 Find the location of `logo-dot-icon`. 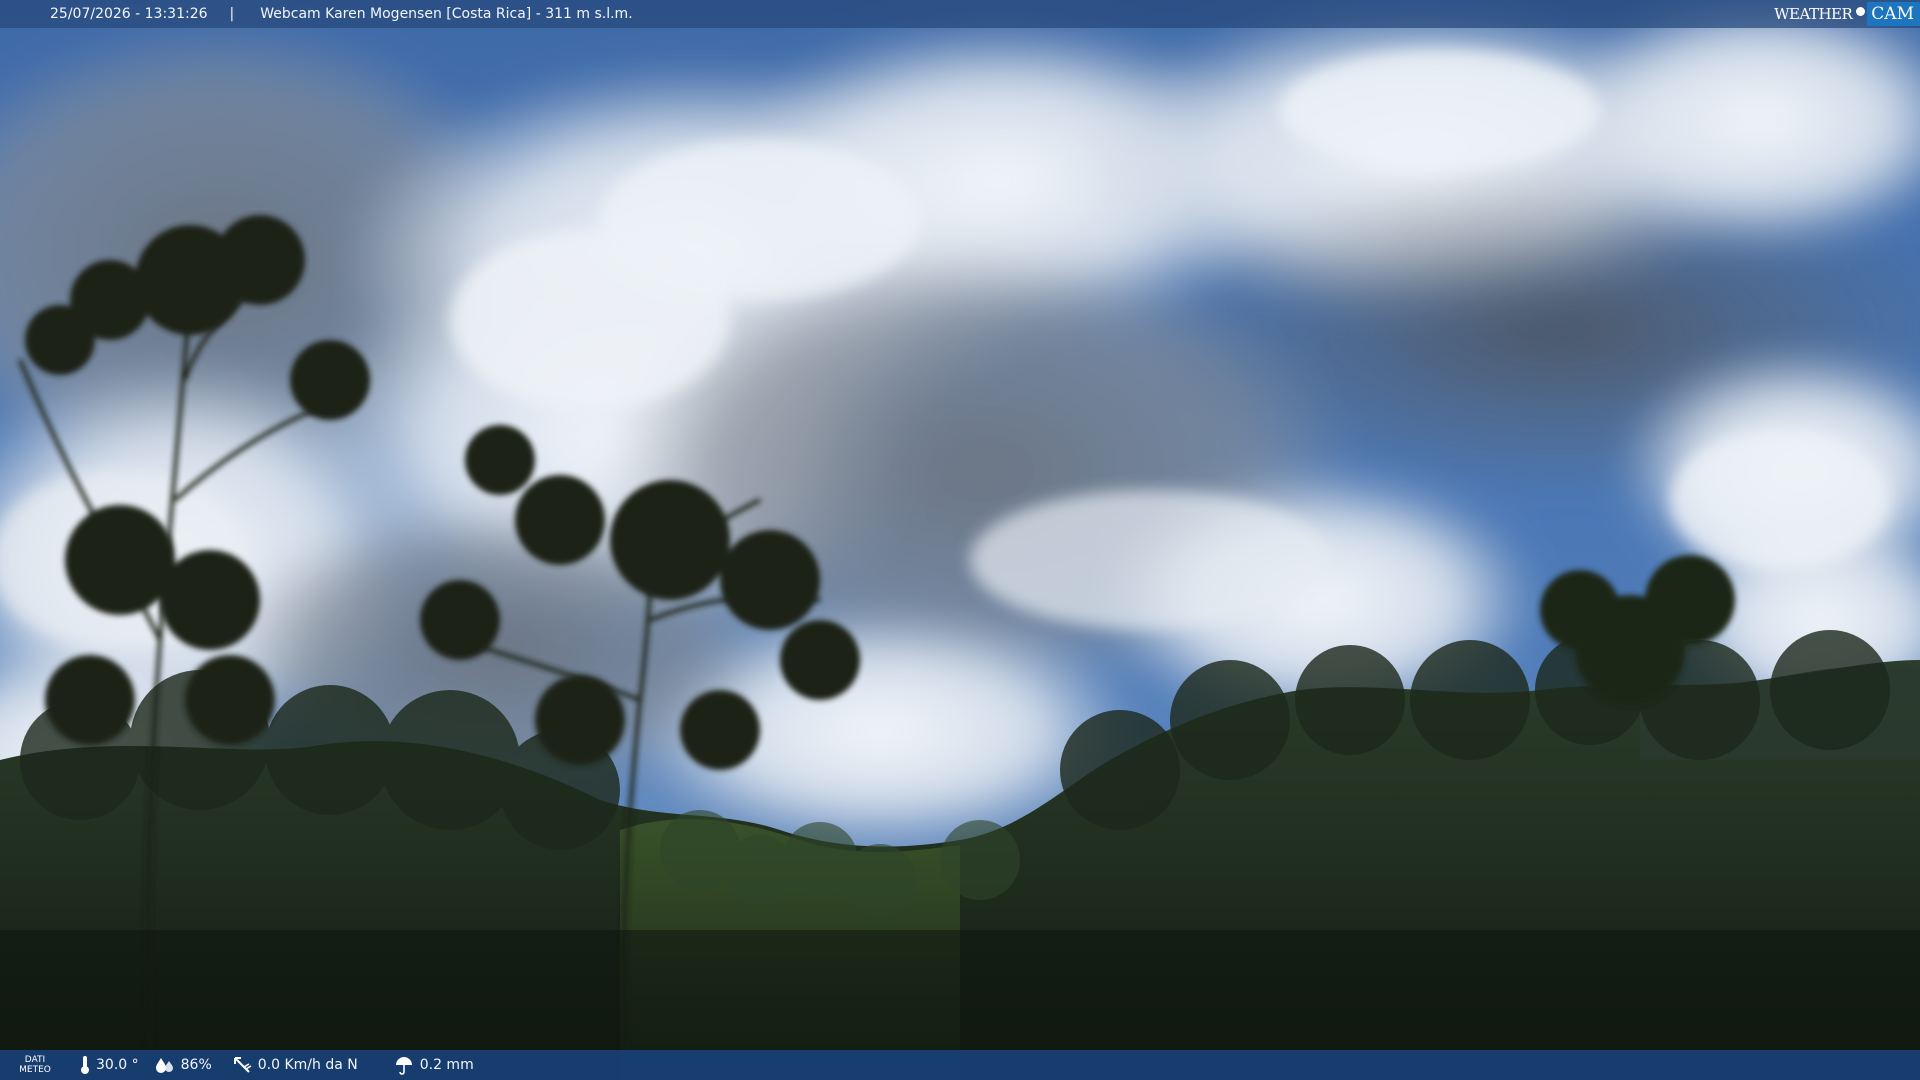

logo-dot-icon is located at coordinates (1861, 11).